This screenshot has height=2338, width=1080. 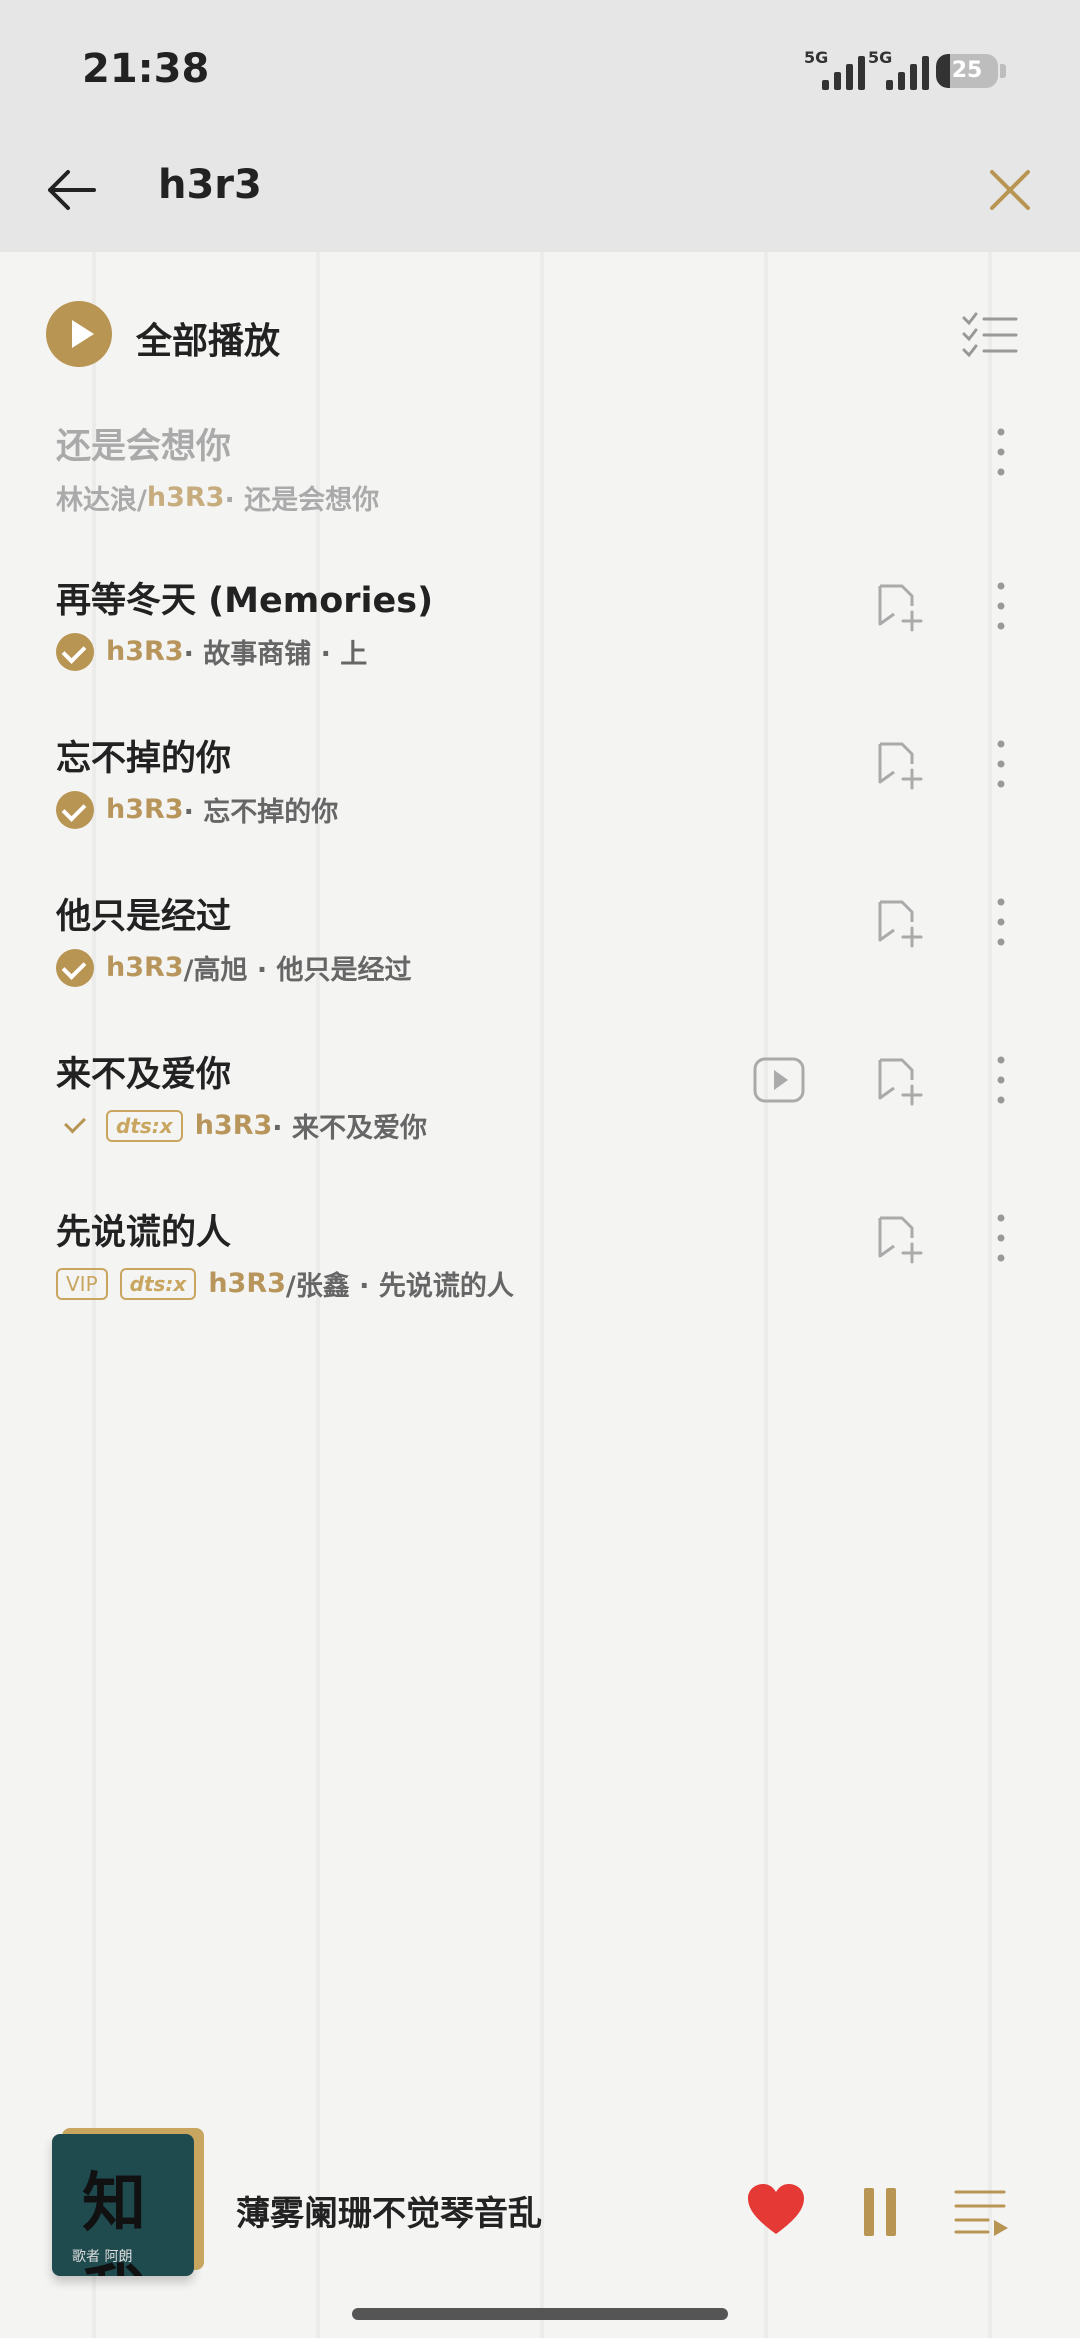 What do you see at coordinates (144, 759) in the screenshot?
I see `song-title: 忘不掉的你` at bounding box center [144, 759].